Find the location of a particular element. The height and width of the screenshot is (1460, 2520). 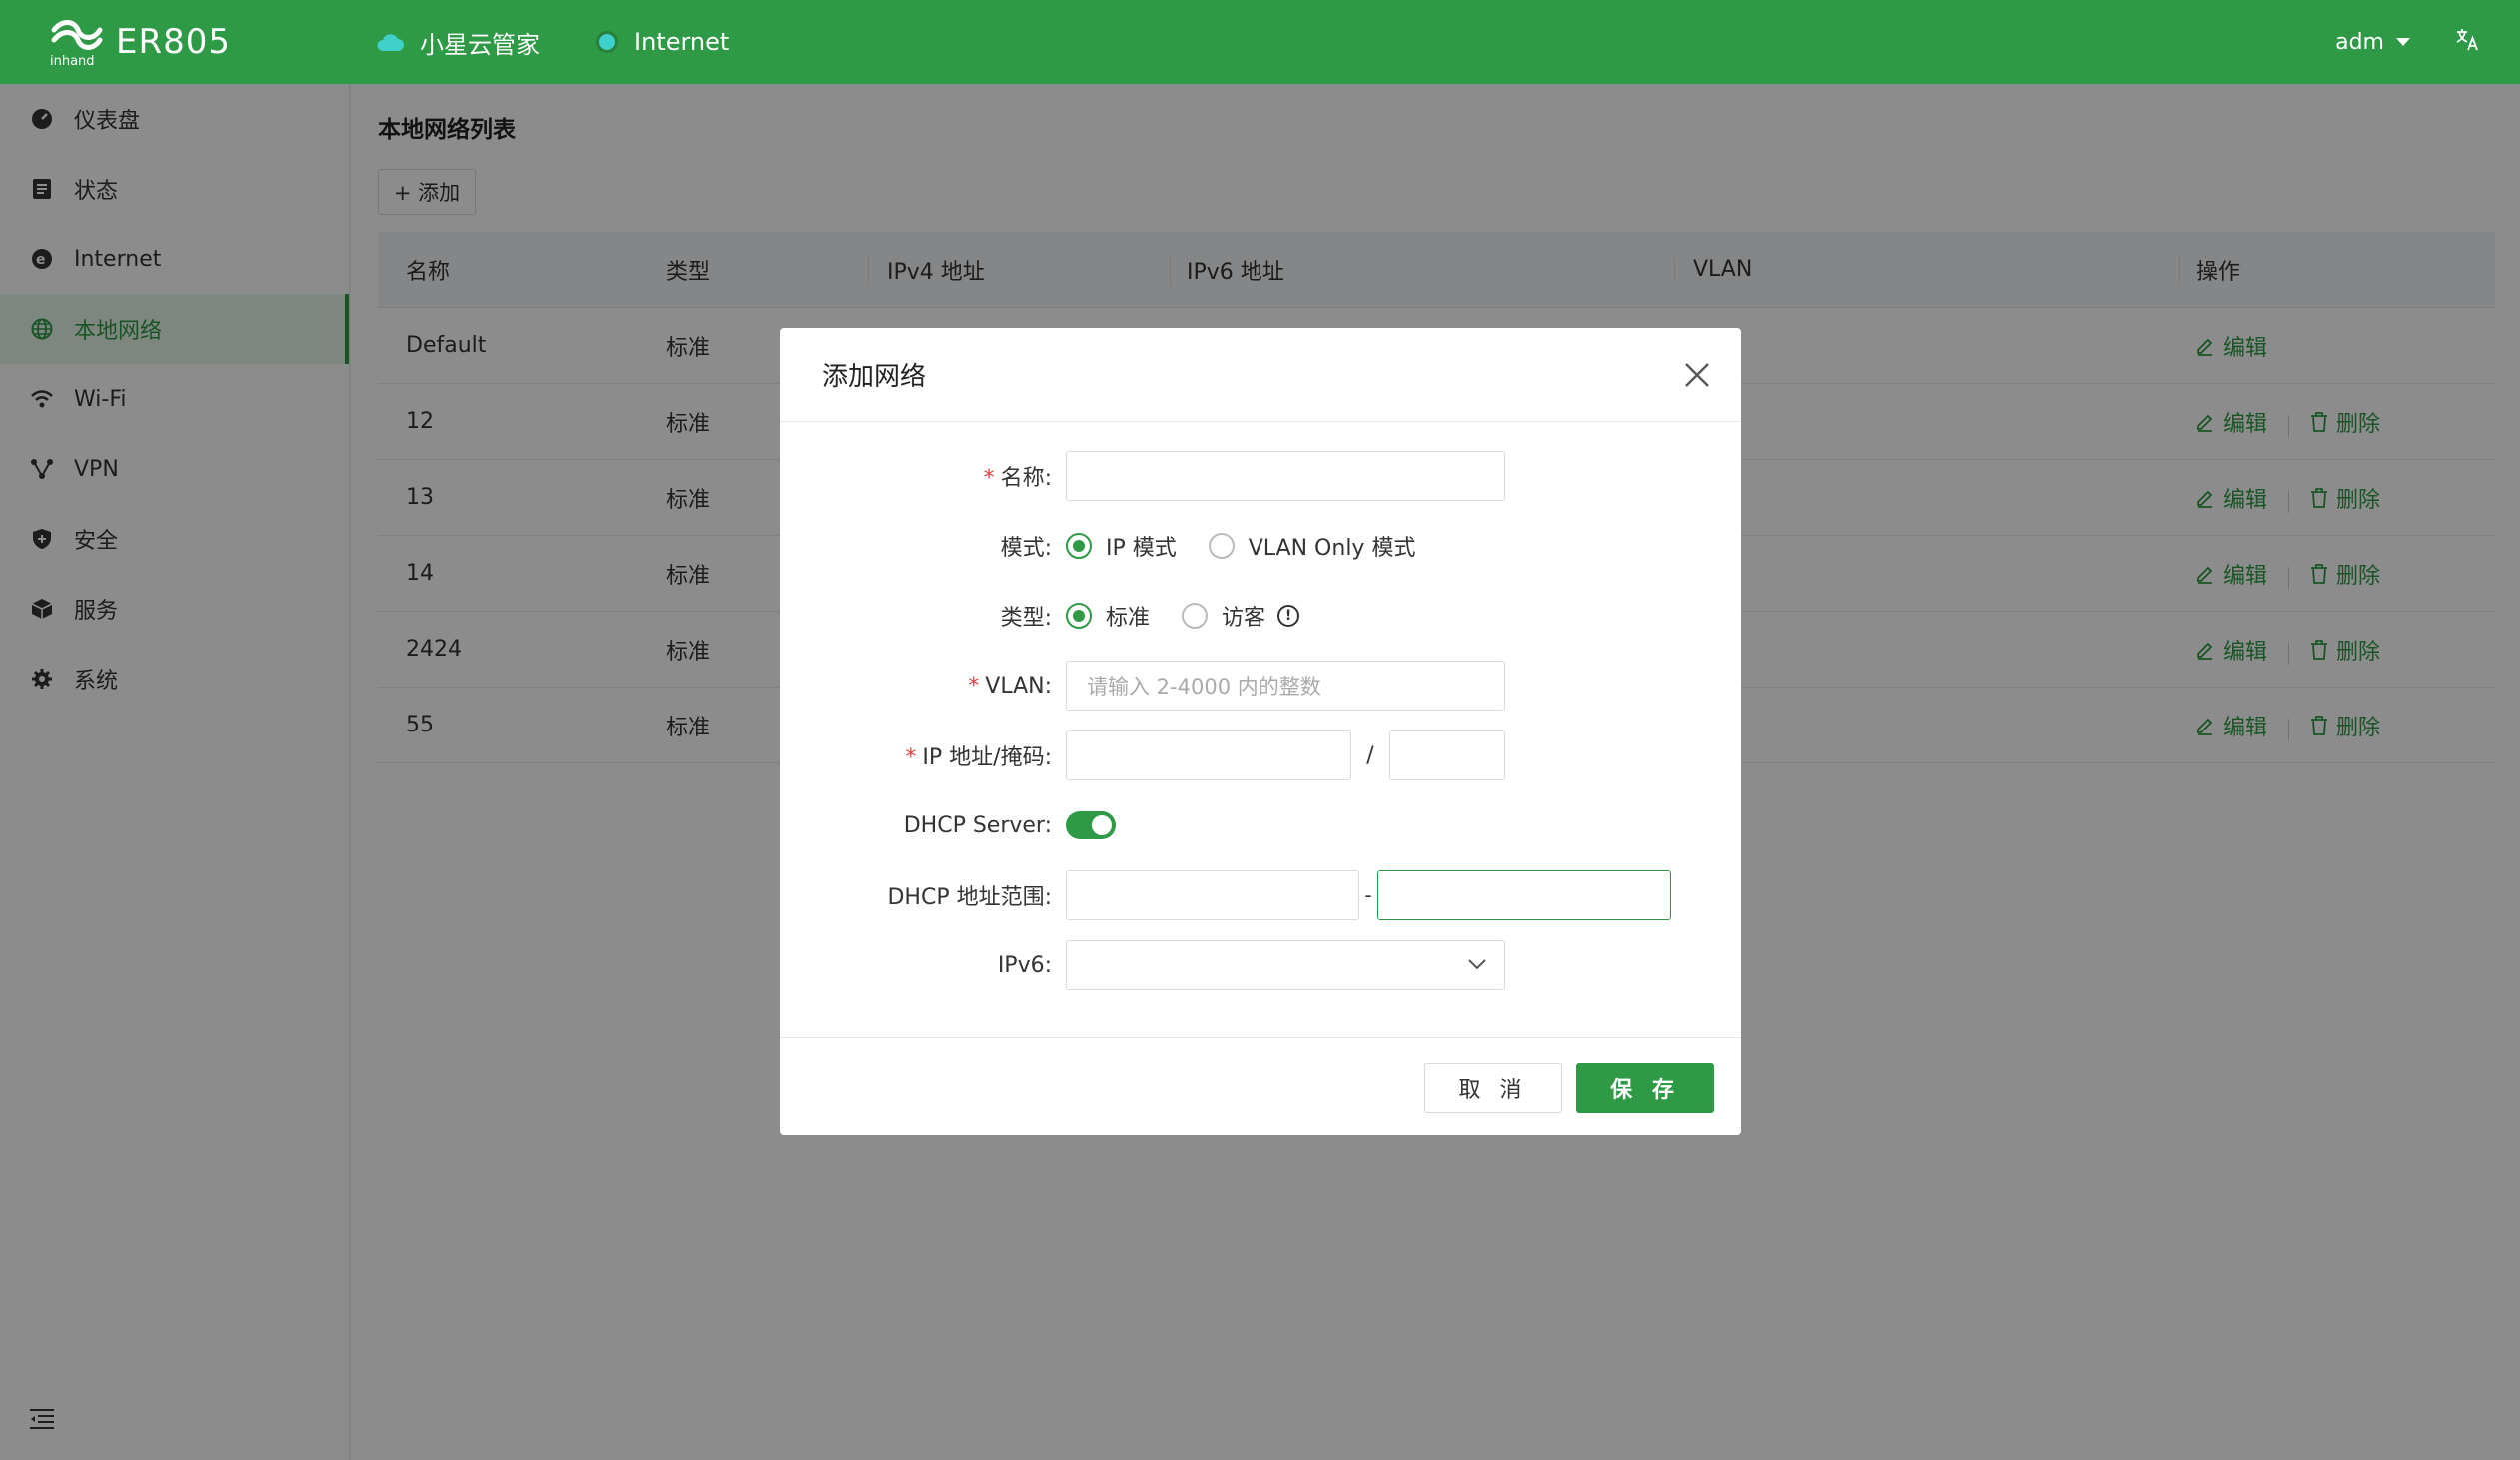

close-icon is located at coordinates (1697, 375).